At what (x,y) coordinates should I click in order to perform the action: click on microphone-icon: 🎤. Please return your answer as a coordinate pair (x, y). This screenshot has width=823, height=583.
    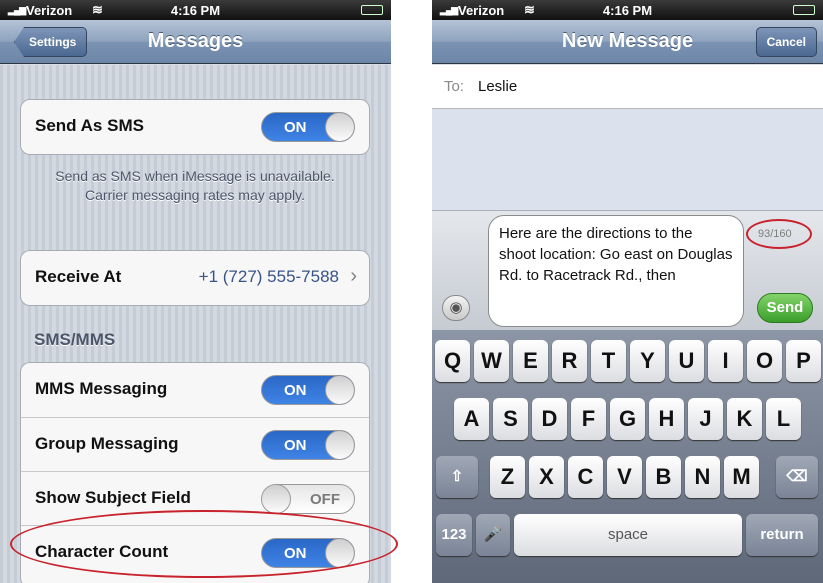
    Looking at the image, I should click on (493, 535).